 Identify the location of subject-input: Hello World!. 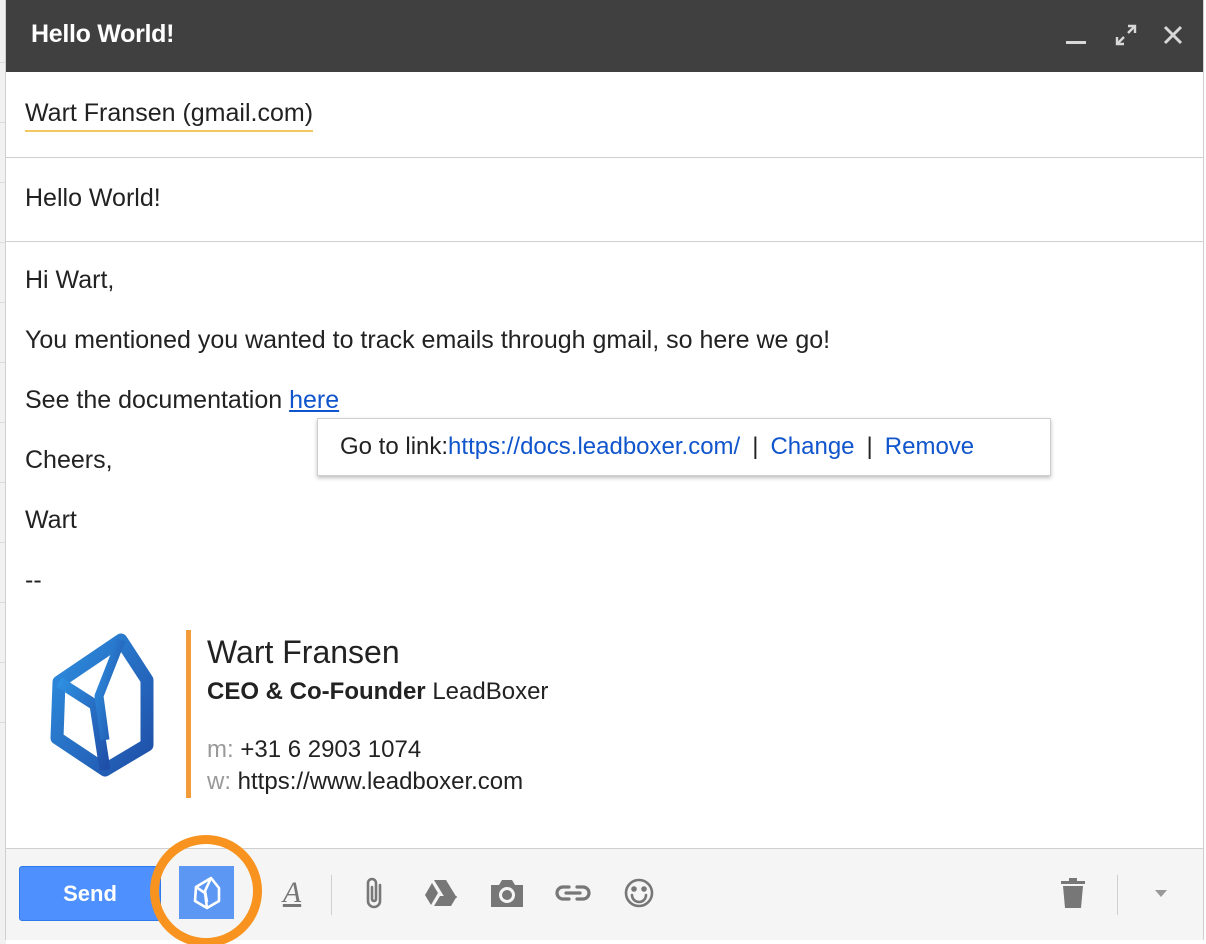
(93, 198).